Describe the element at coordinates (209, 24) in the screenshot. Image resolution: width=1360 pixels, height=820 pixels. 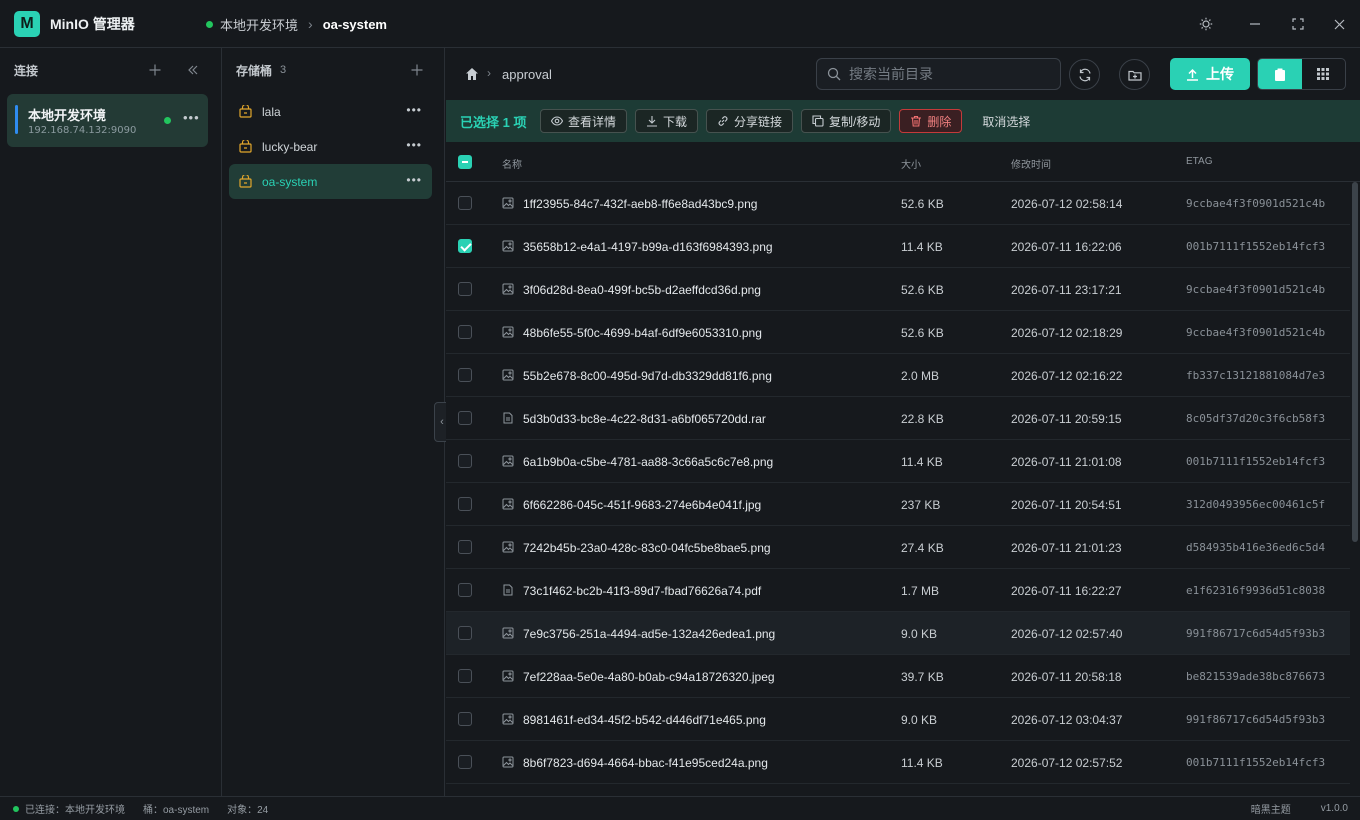
I see `connection-status-dot` at that location.